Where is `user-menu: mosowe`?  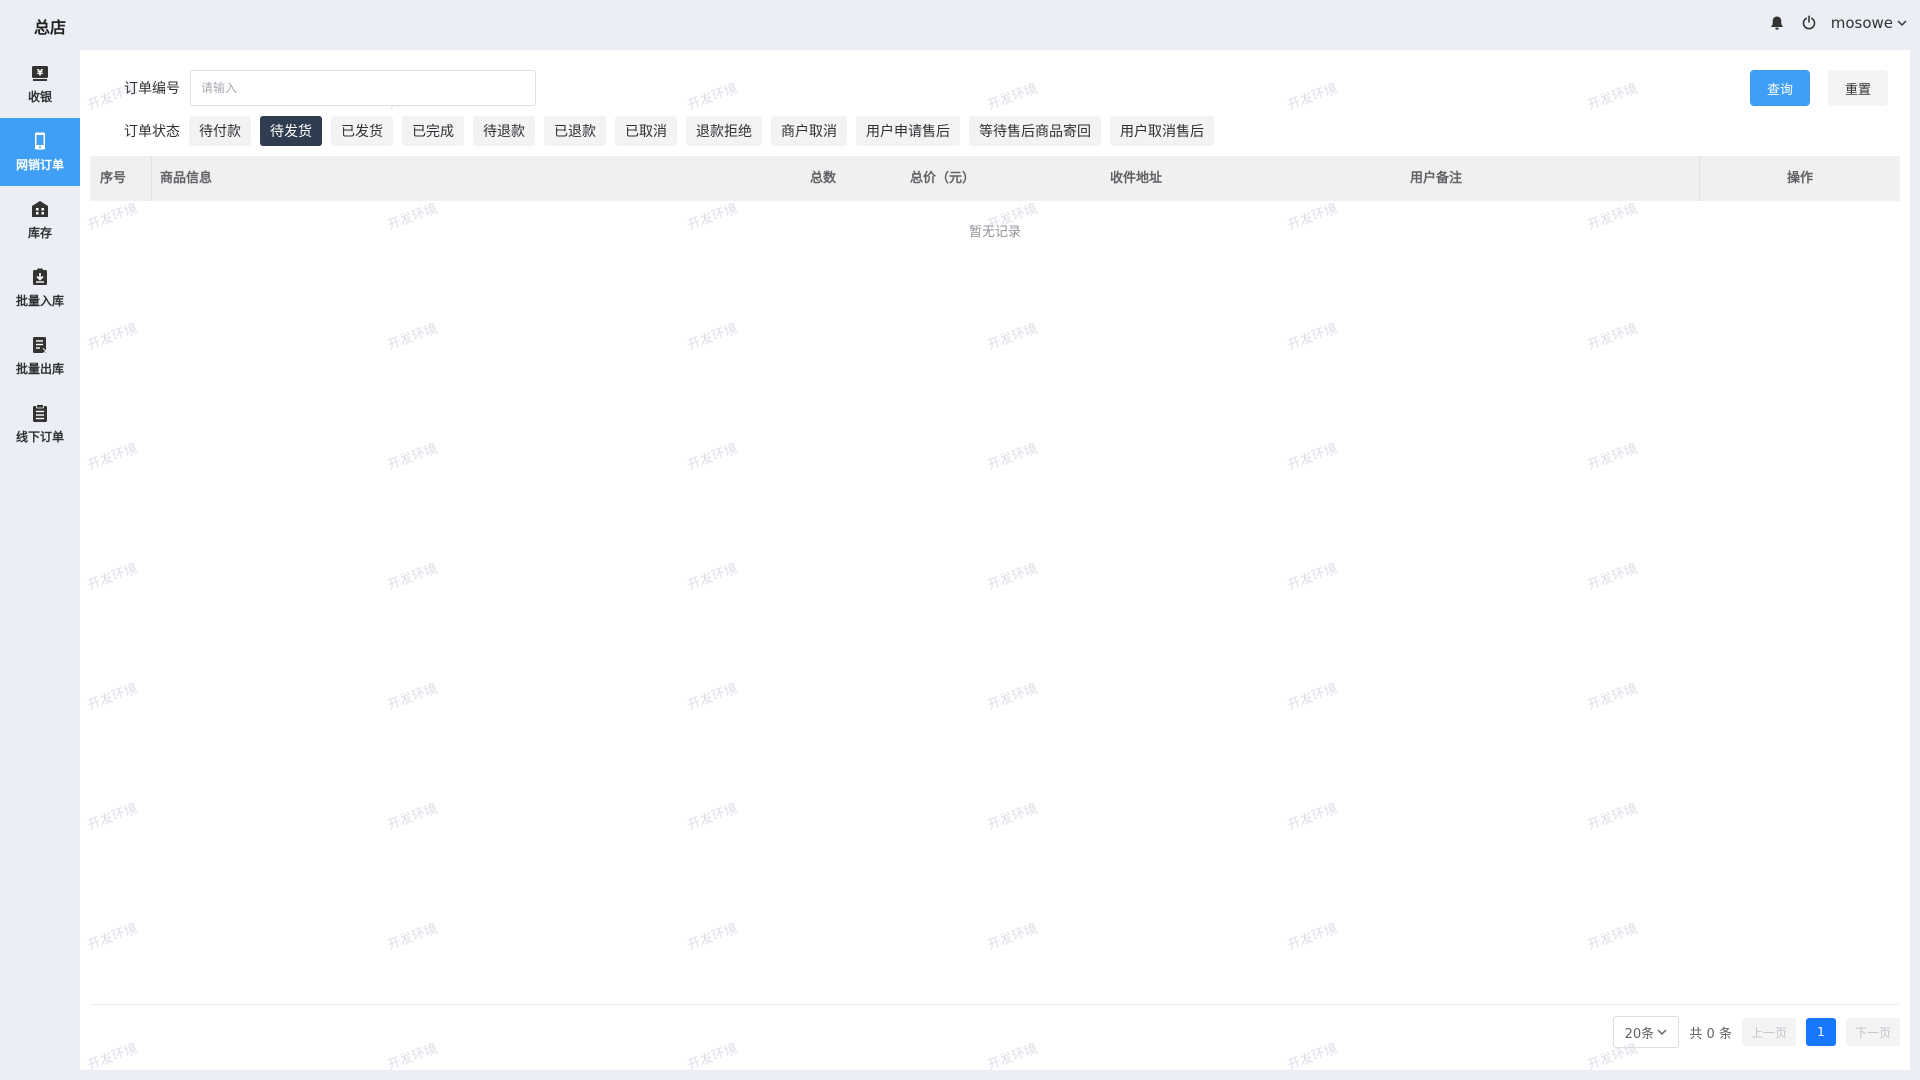 user-menu: mosowe is located at coordinates (1869, 23).